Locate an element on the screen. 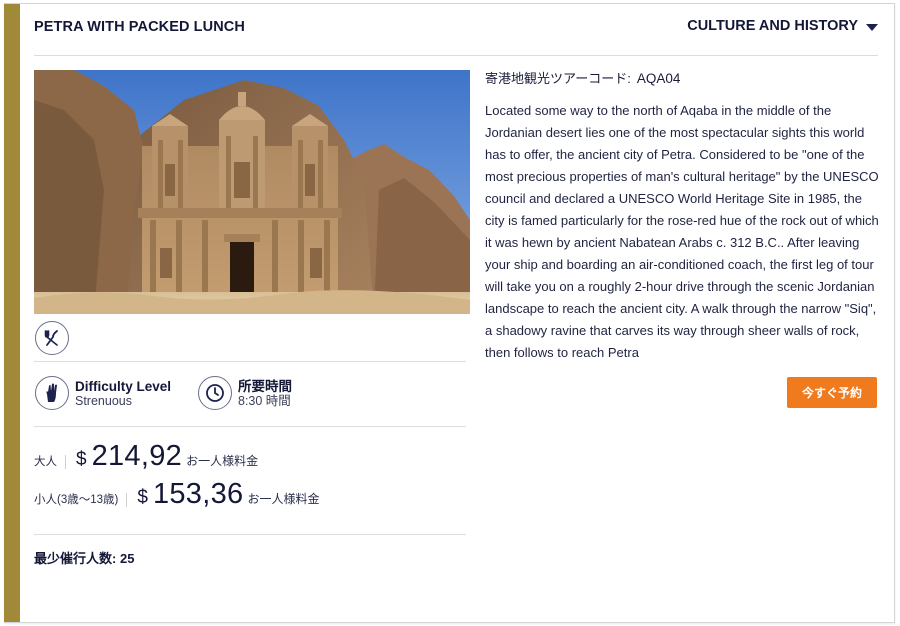 Image resolution: width=900 pixels, height=626 pixels. chevron-down-icon is located at coordinates (872, 27).